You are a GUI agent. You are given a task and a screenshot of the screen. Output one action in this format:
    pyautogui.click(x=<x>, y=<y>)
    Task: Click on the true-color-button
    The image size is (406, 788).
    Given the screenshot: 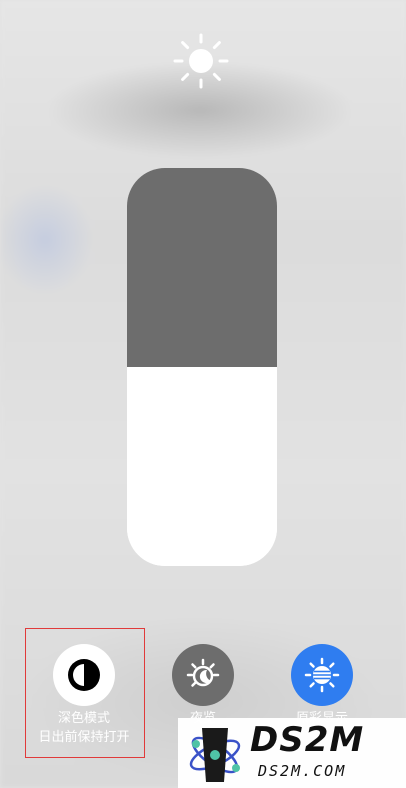 What is the action you would take?
    pyautogui.click(x=322, y=675)
    